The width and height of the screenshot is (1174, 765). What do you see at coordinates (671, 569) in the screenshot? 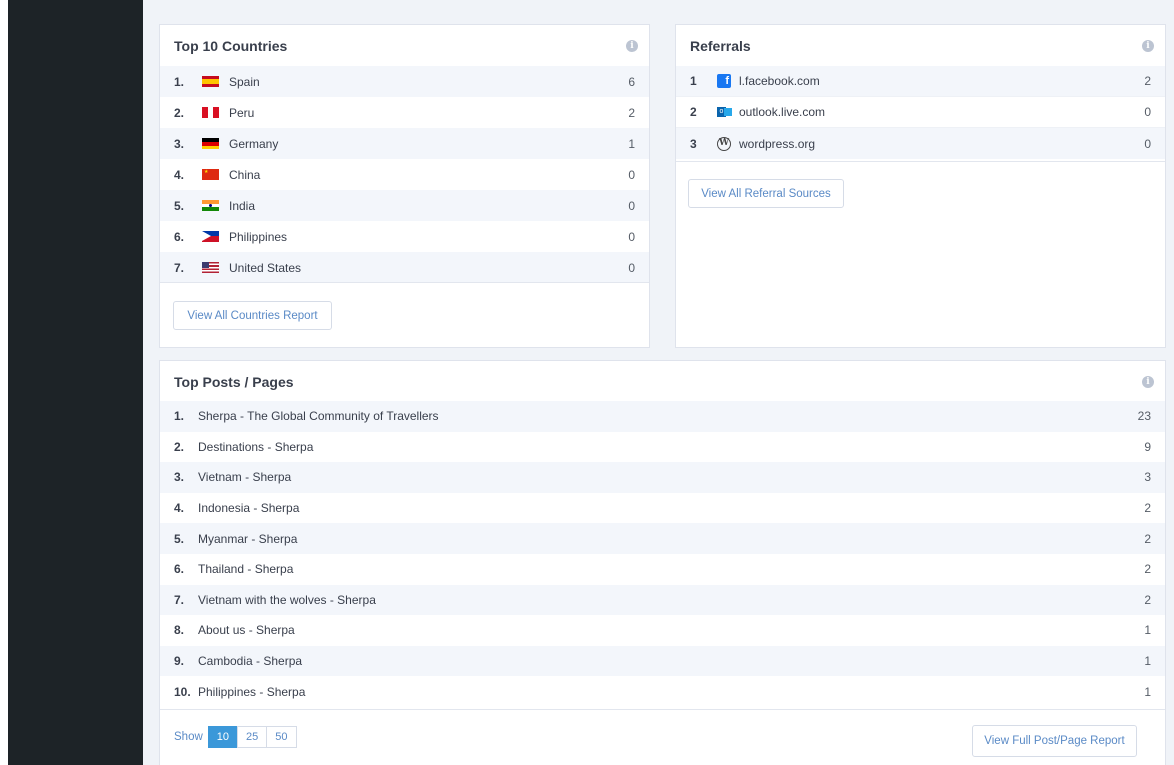
I see `post-title: Thailand - Sherpa` at bounding box center [671, 569].